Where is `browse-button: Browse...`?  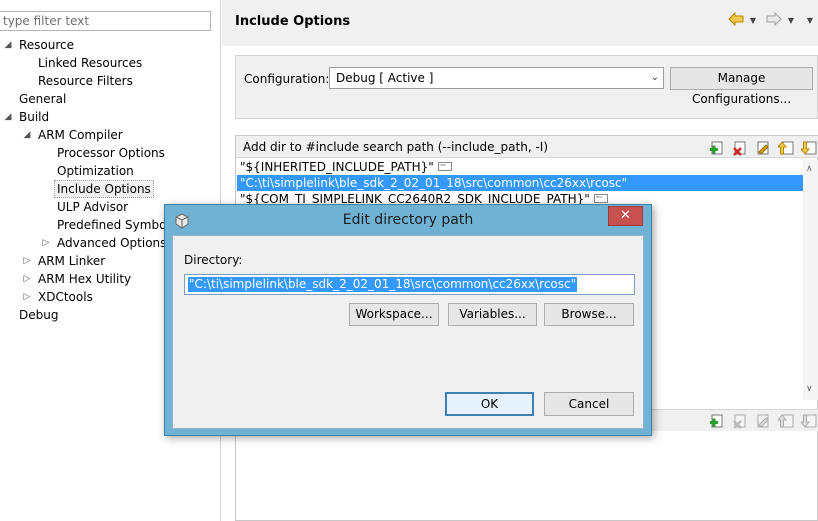 browse-button: Browse... is located at coordinates (589, 314).